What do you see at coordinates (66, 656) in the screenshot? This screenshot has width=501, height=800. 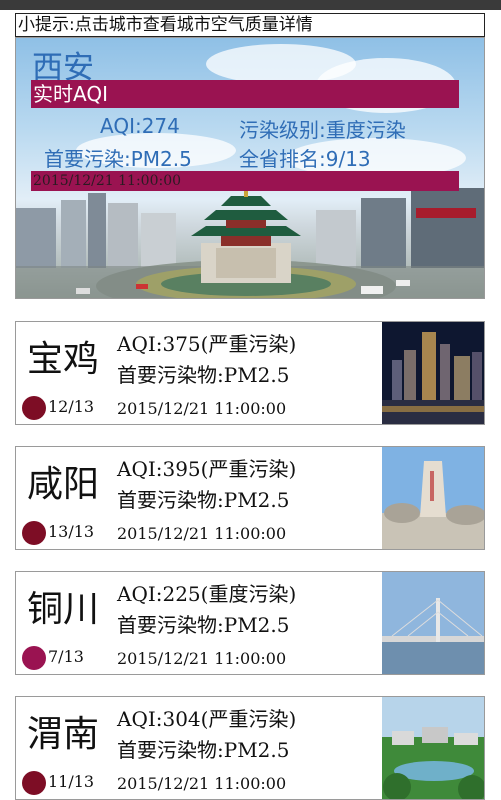 I see `province-rank: 7/13` at bounding box center [66, 656].